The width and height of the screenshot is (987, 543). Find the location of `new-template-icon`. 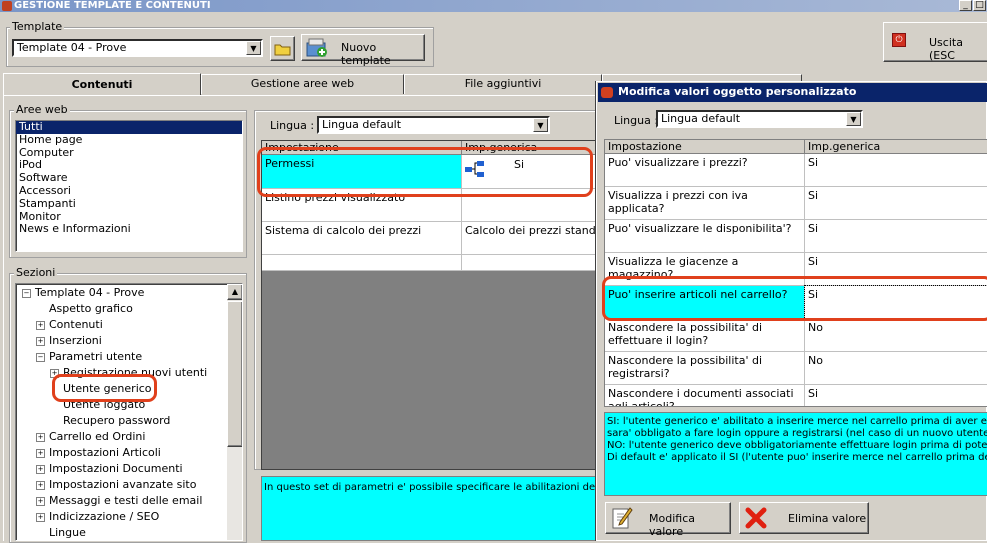

new-template-icon is located at coordinates (316, 47).